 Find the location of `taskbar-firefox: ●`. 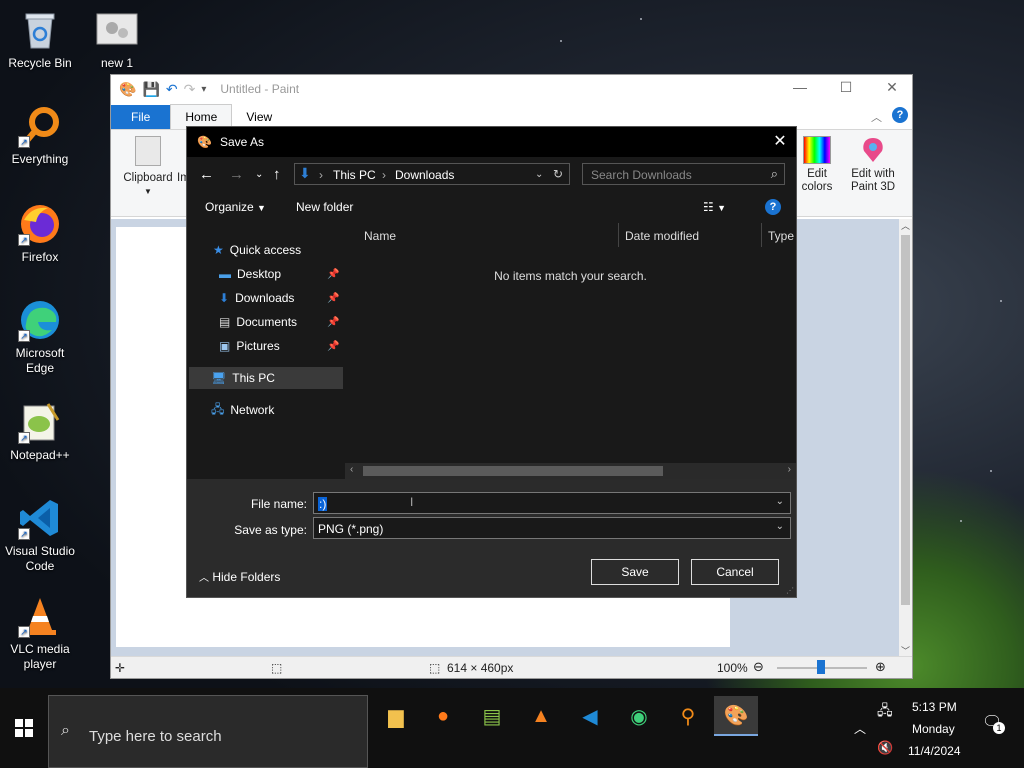

taskbar-firefox: ● is located at coordinates (443, 716).